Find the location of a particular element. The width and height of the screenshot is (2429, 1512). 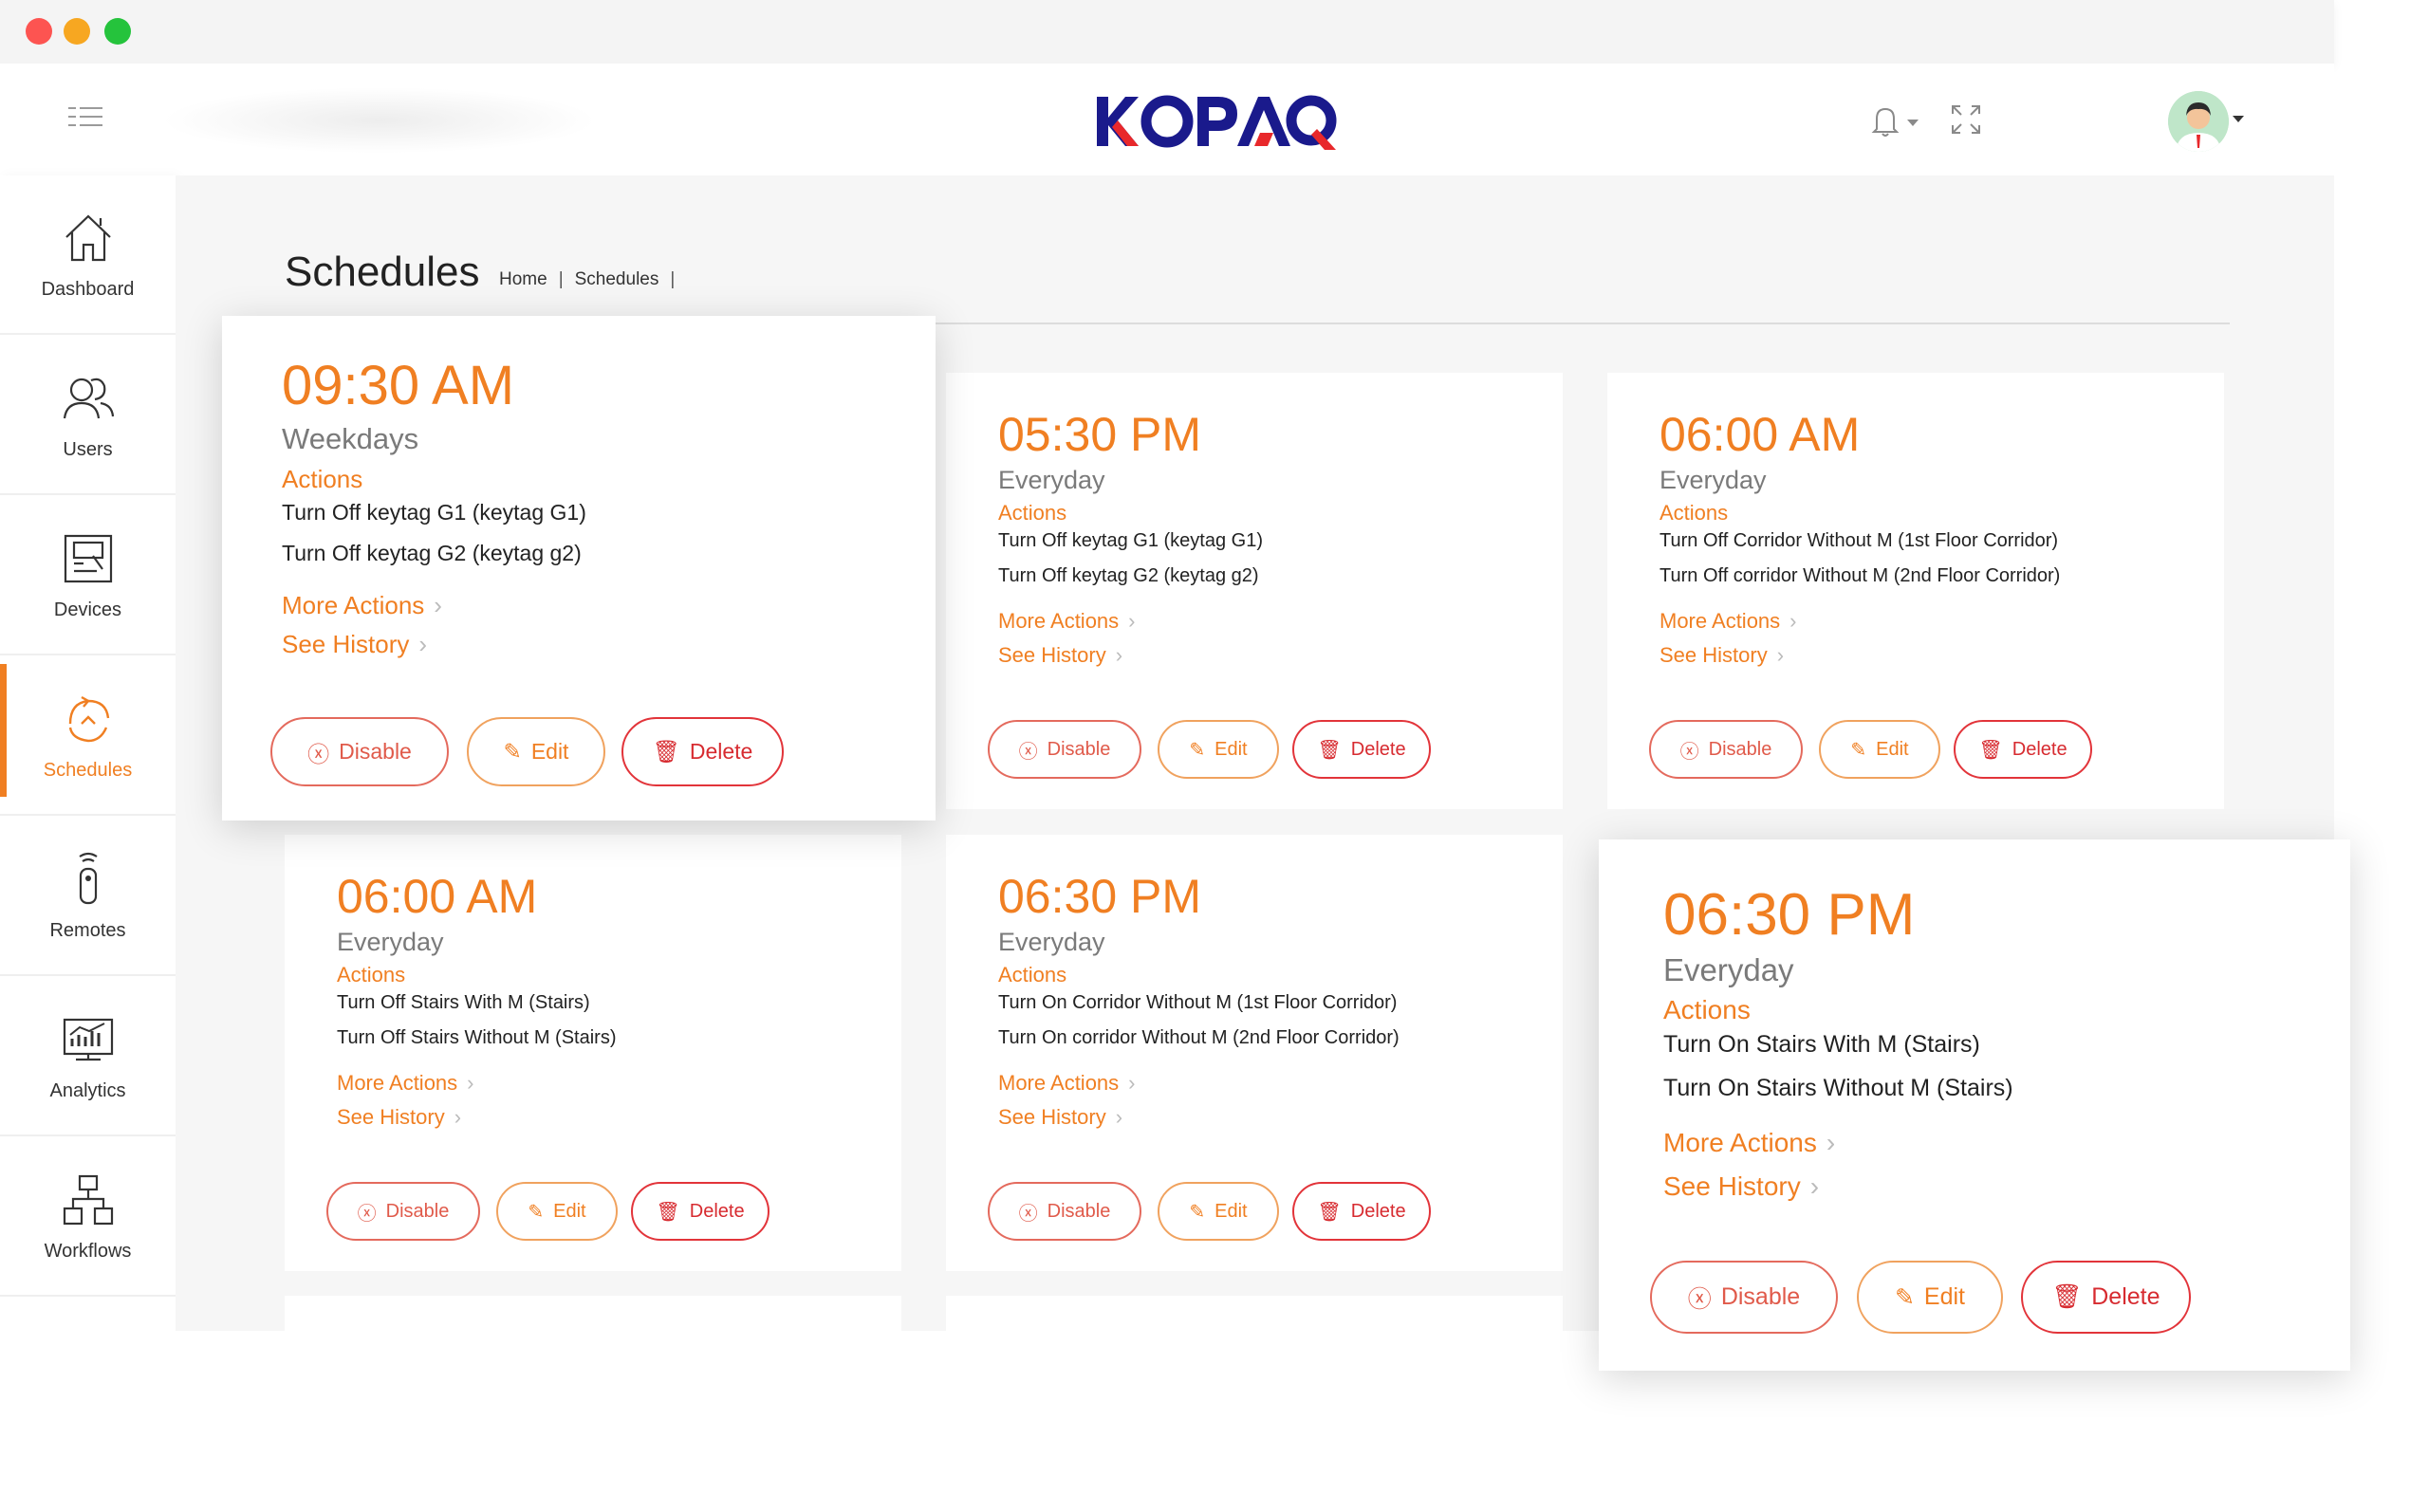

sidebar-item-devices: Devices is located at coordinates (88, 575).